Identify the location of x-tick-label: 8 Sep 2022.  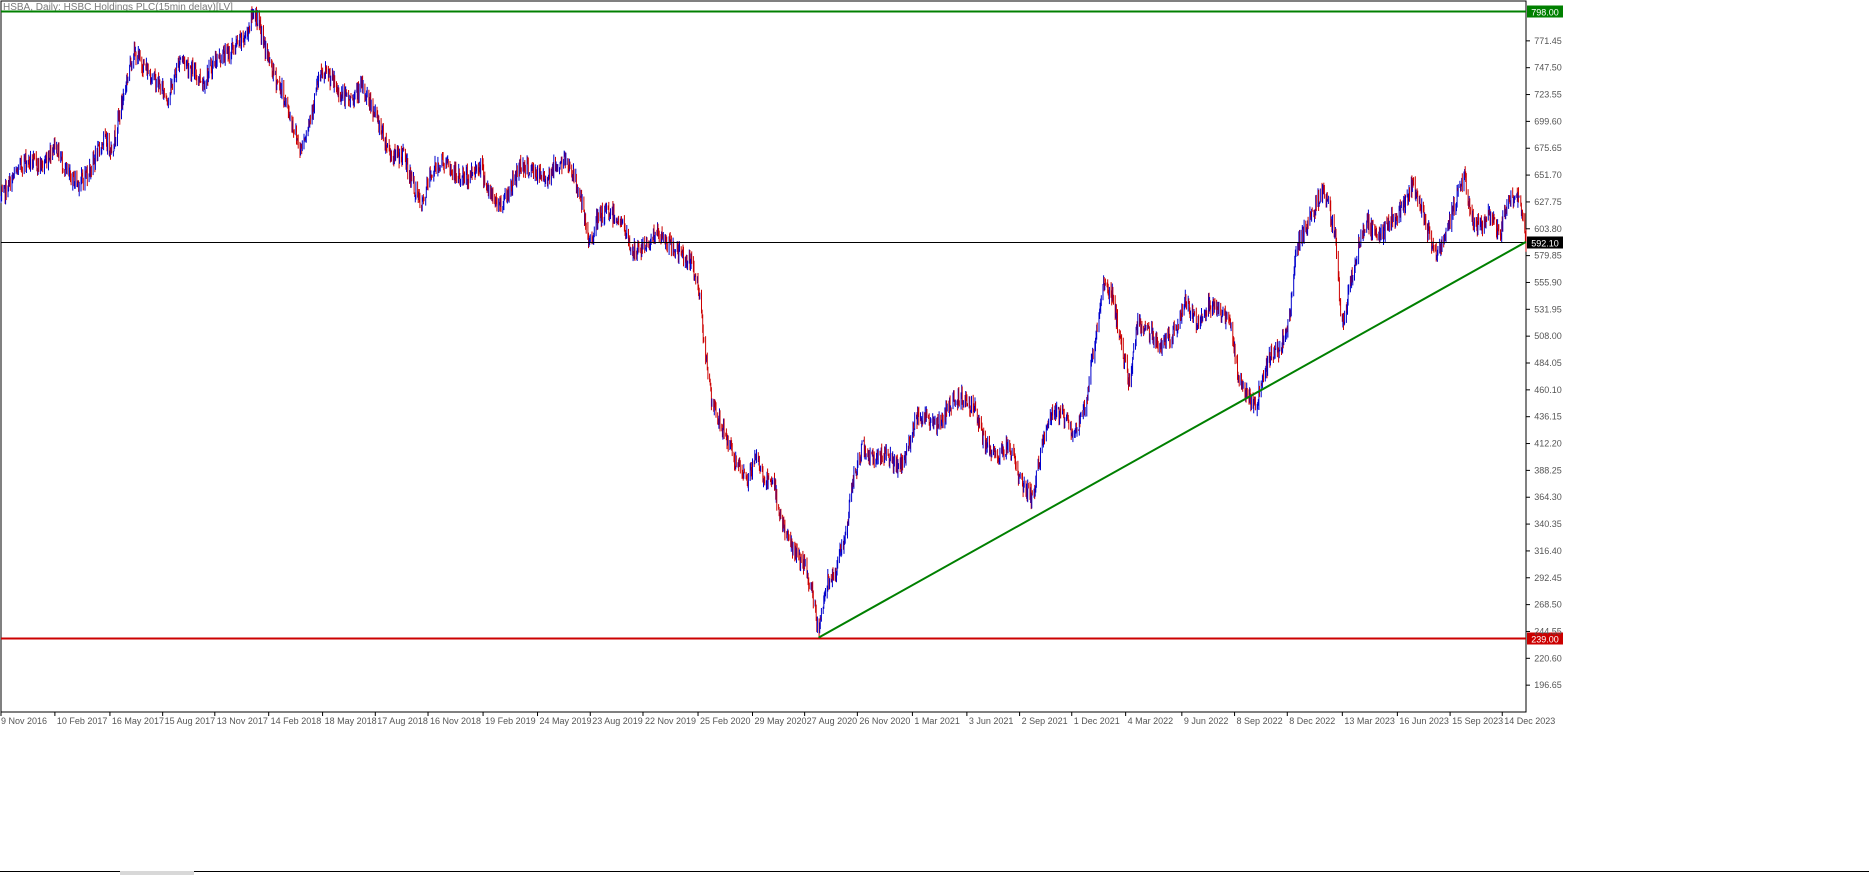
(1260, 721).